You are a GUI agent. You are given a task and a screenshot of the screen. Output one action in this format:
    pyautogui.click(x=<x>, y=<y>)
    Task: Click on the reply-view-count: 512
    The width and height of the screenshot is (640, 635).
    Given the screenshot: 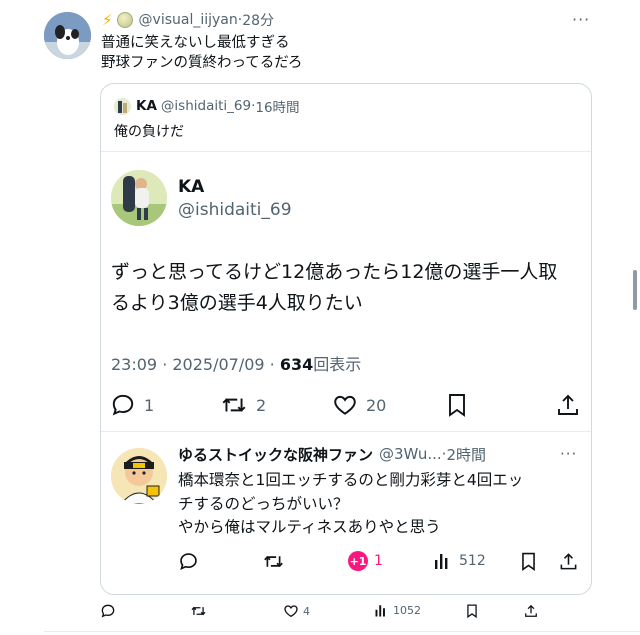 What is the action you would take?
    pyautogui.click(x=472, y=561)
    